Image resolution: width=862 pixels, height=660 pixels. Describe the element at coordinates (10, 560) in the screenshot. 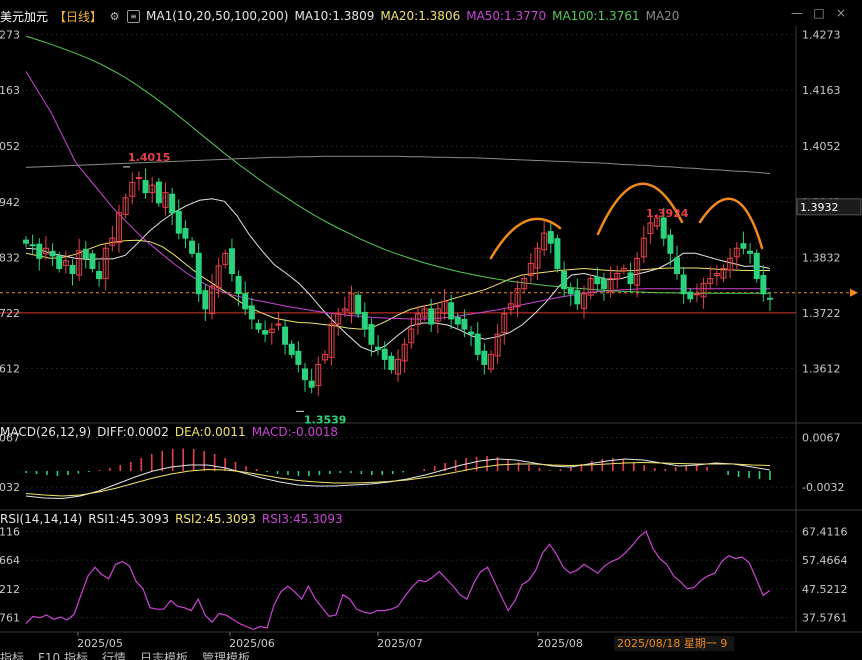

I see `rsi-tick-left: 664` at that location.